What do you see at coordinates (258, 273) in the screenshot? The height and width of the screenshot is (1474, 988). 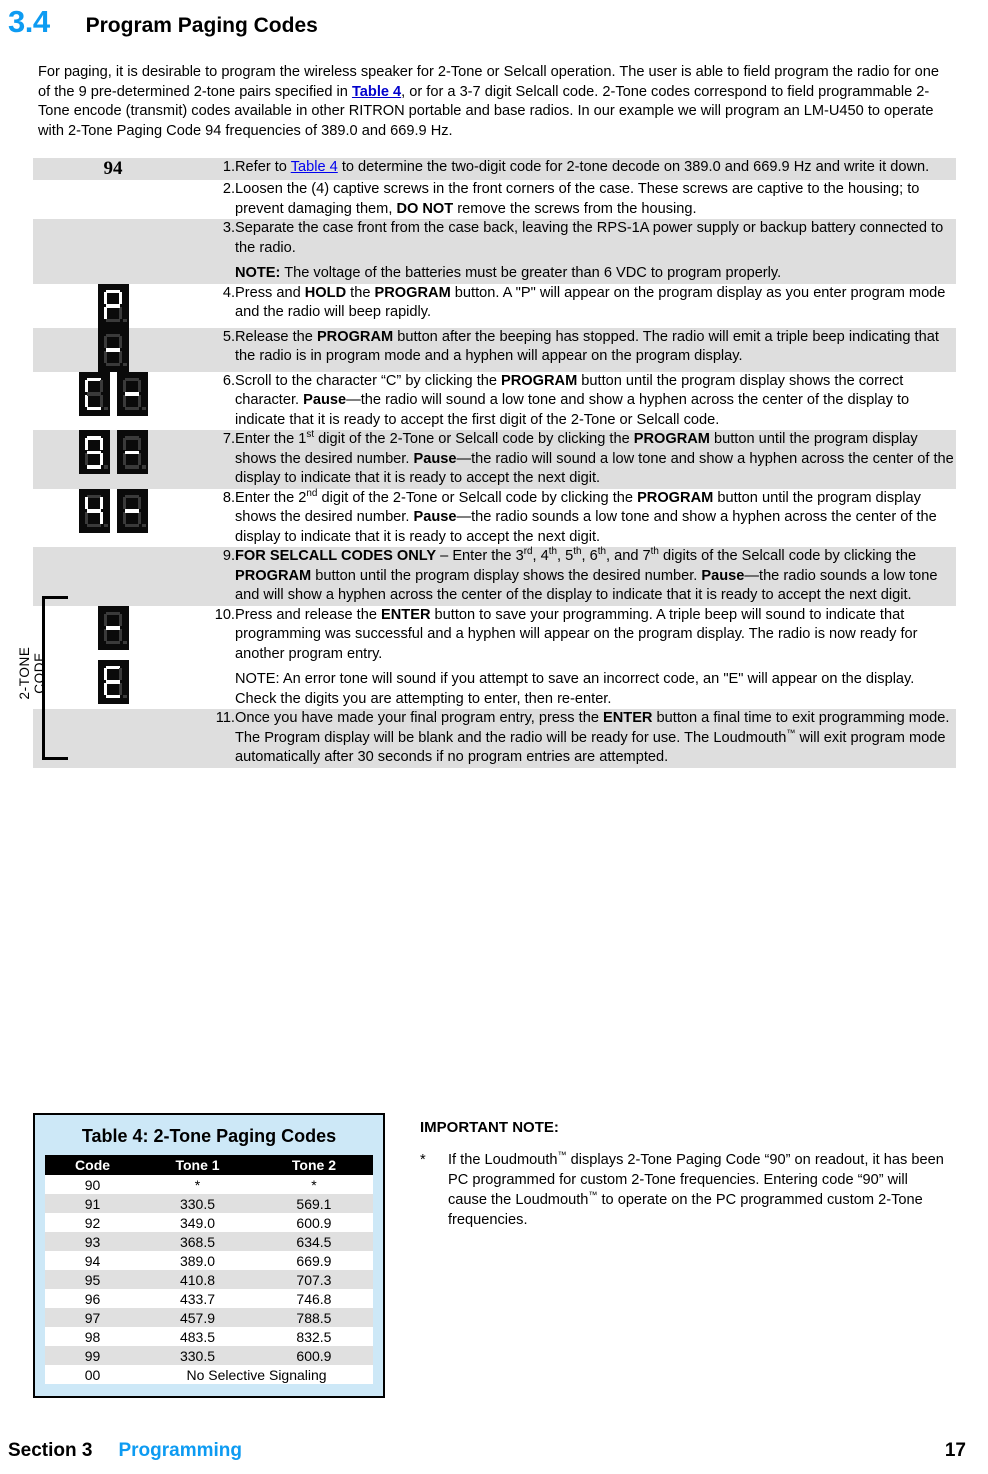 I see `step-3-note-label: NOTE:` at bounding box center [258, 273].